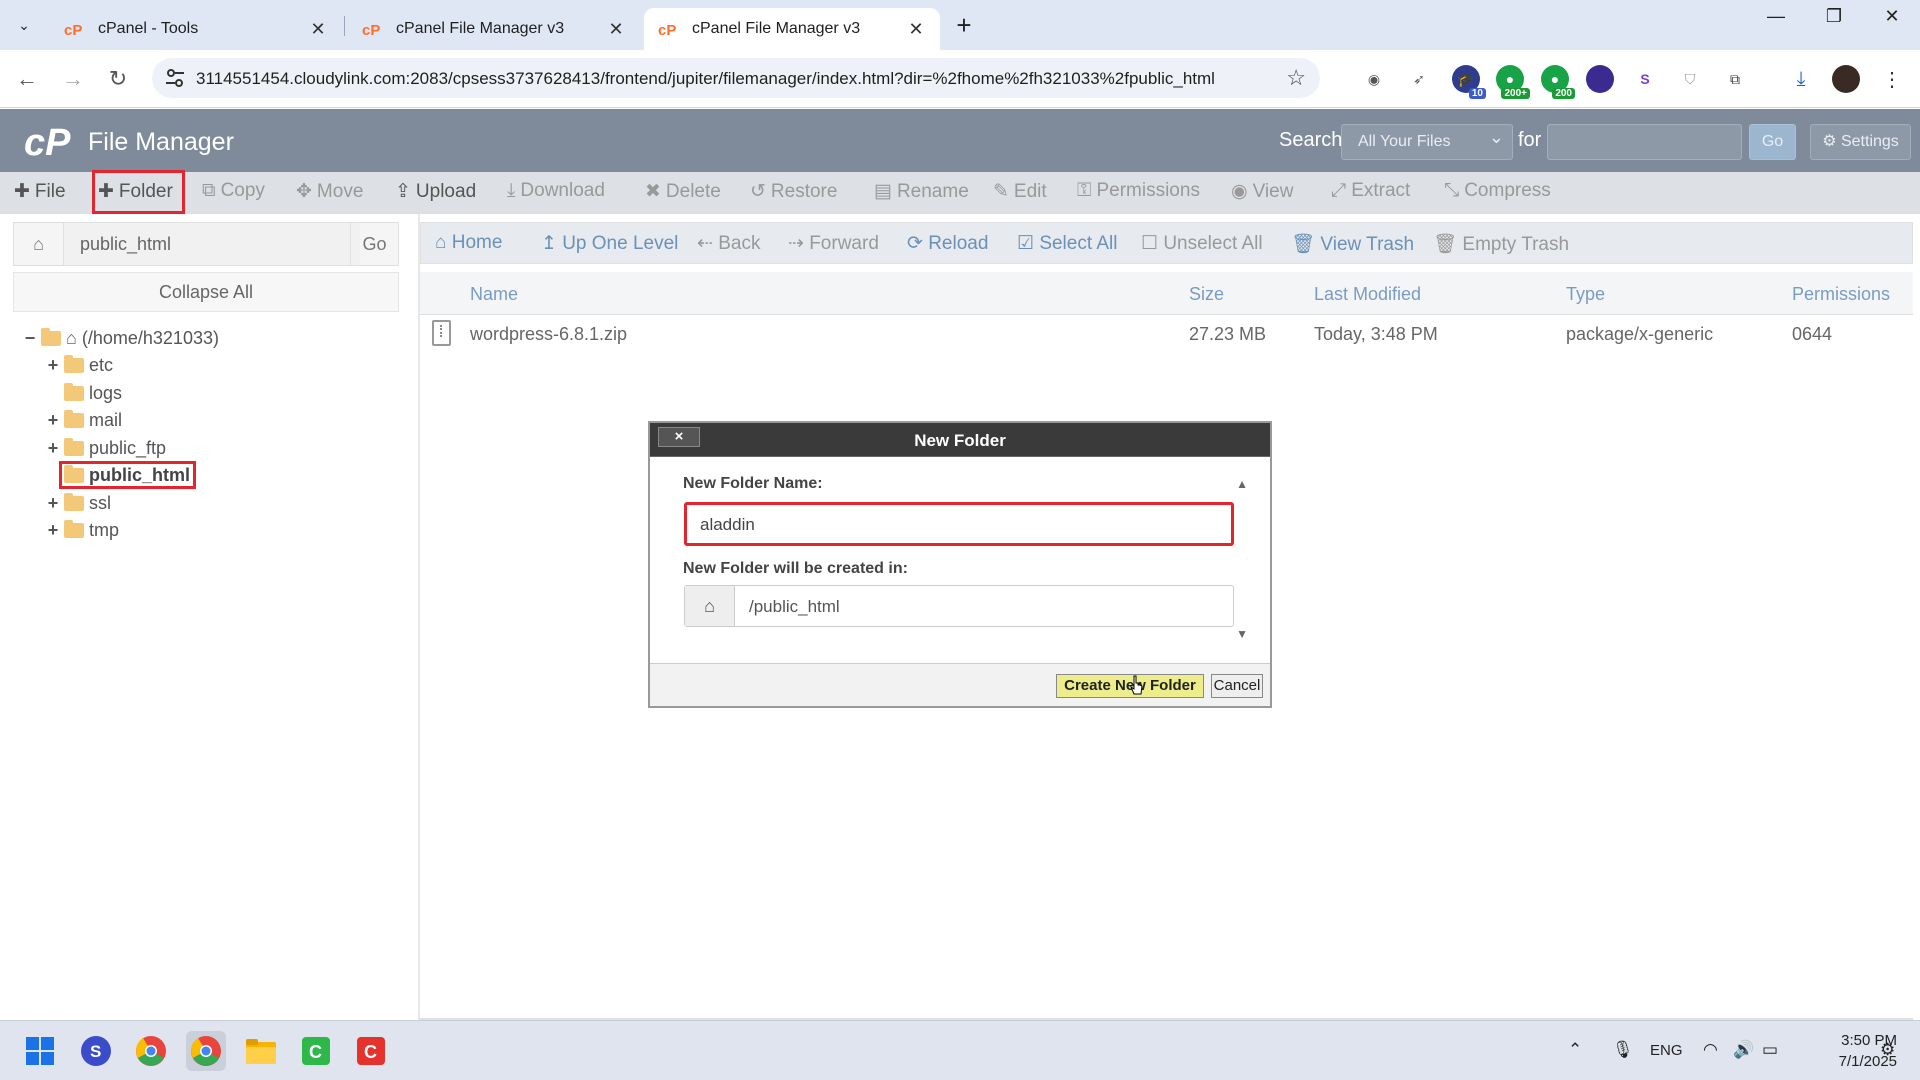 Image resolution: width=1920 pixels, height=1080 pixels. Describe the element at coordinates (1575, 1050) in the screenshot. I see `show-hidden-icons-chevron-icon: ⌃` at that location.